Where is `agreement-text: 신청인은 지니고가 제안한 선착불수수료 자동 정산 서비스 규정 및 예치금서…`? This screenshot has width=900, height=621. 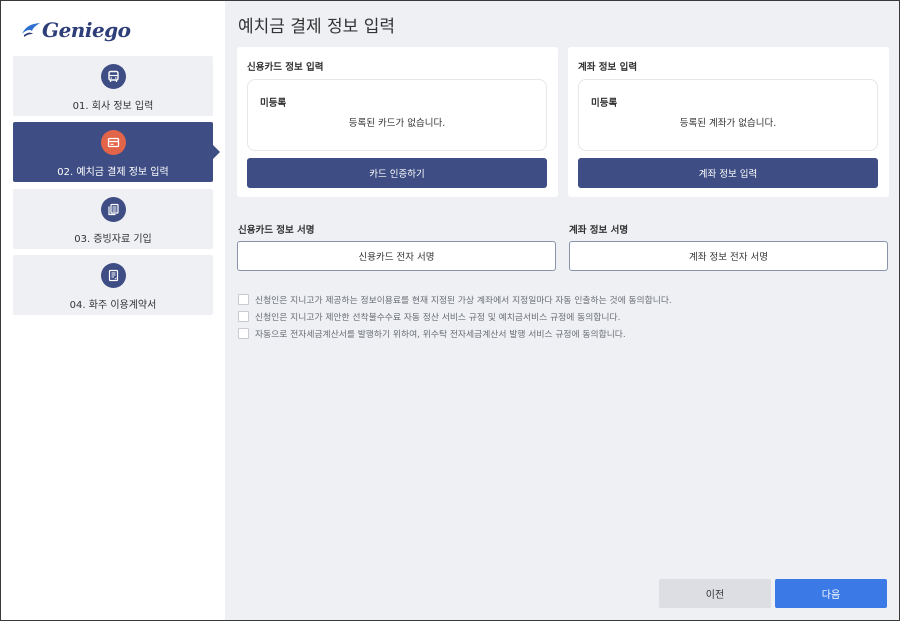
agreement-text: 신청인은 지니고가 제안한 선착불수수료 자동 정산 서비스 규정 및 예치금서… is located at coordinates (438, 317).